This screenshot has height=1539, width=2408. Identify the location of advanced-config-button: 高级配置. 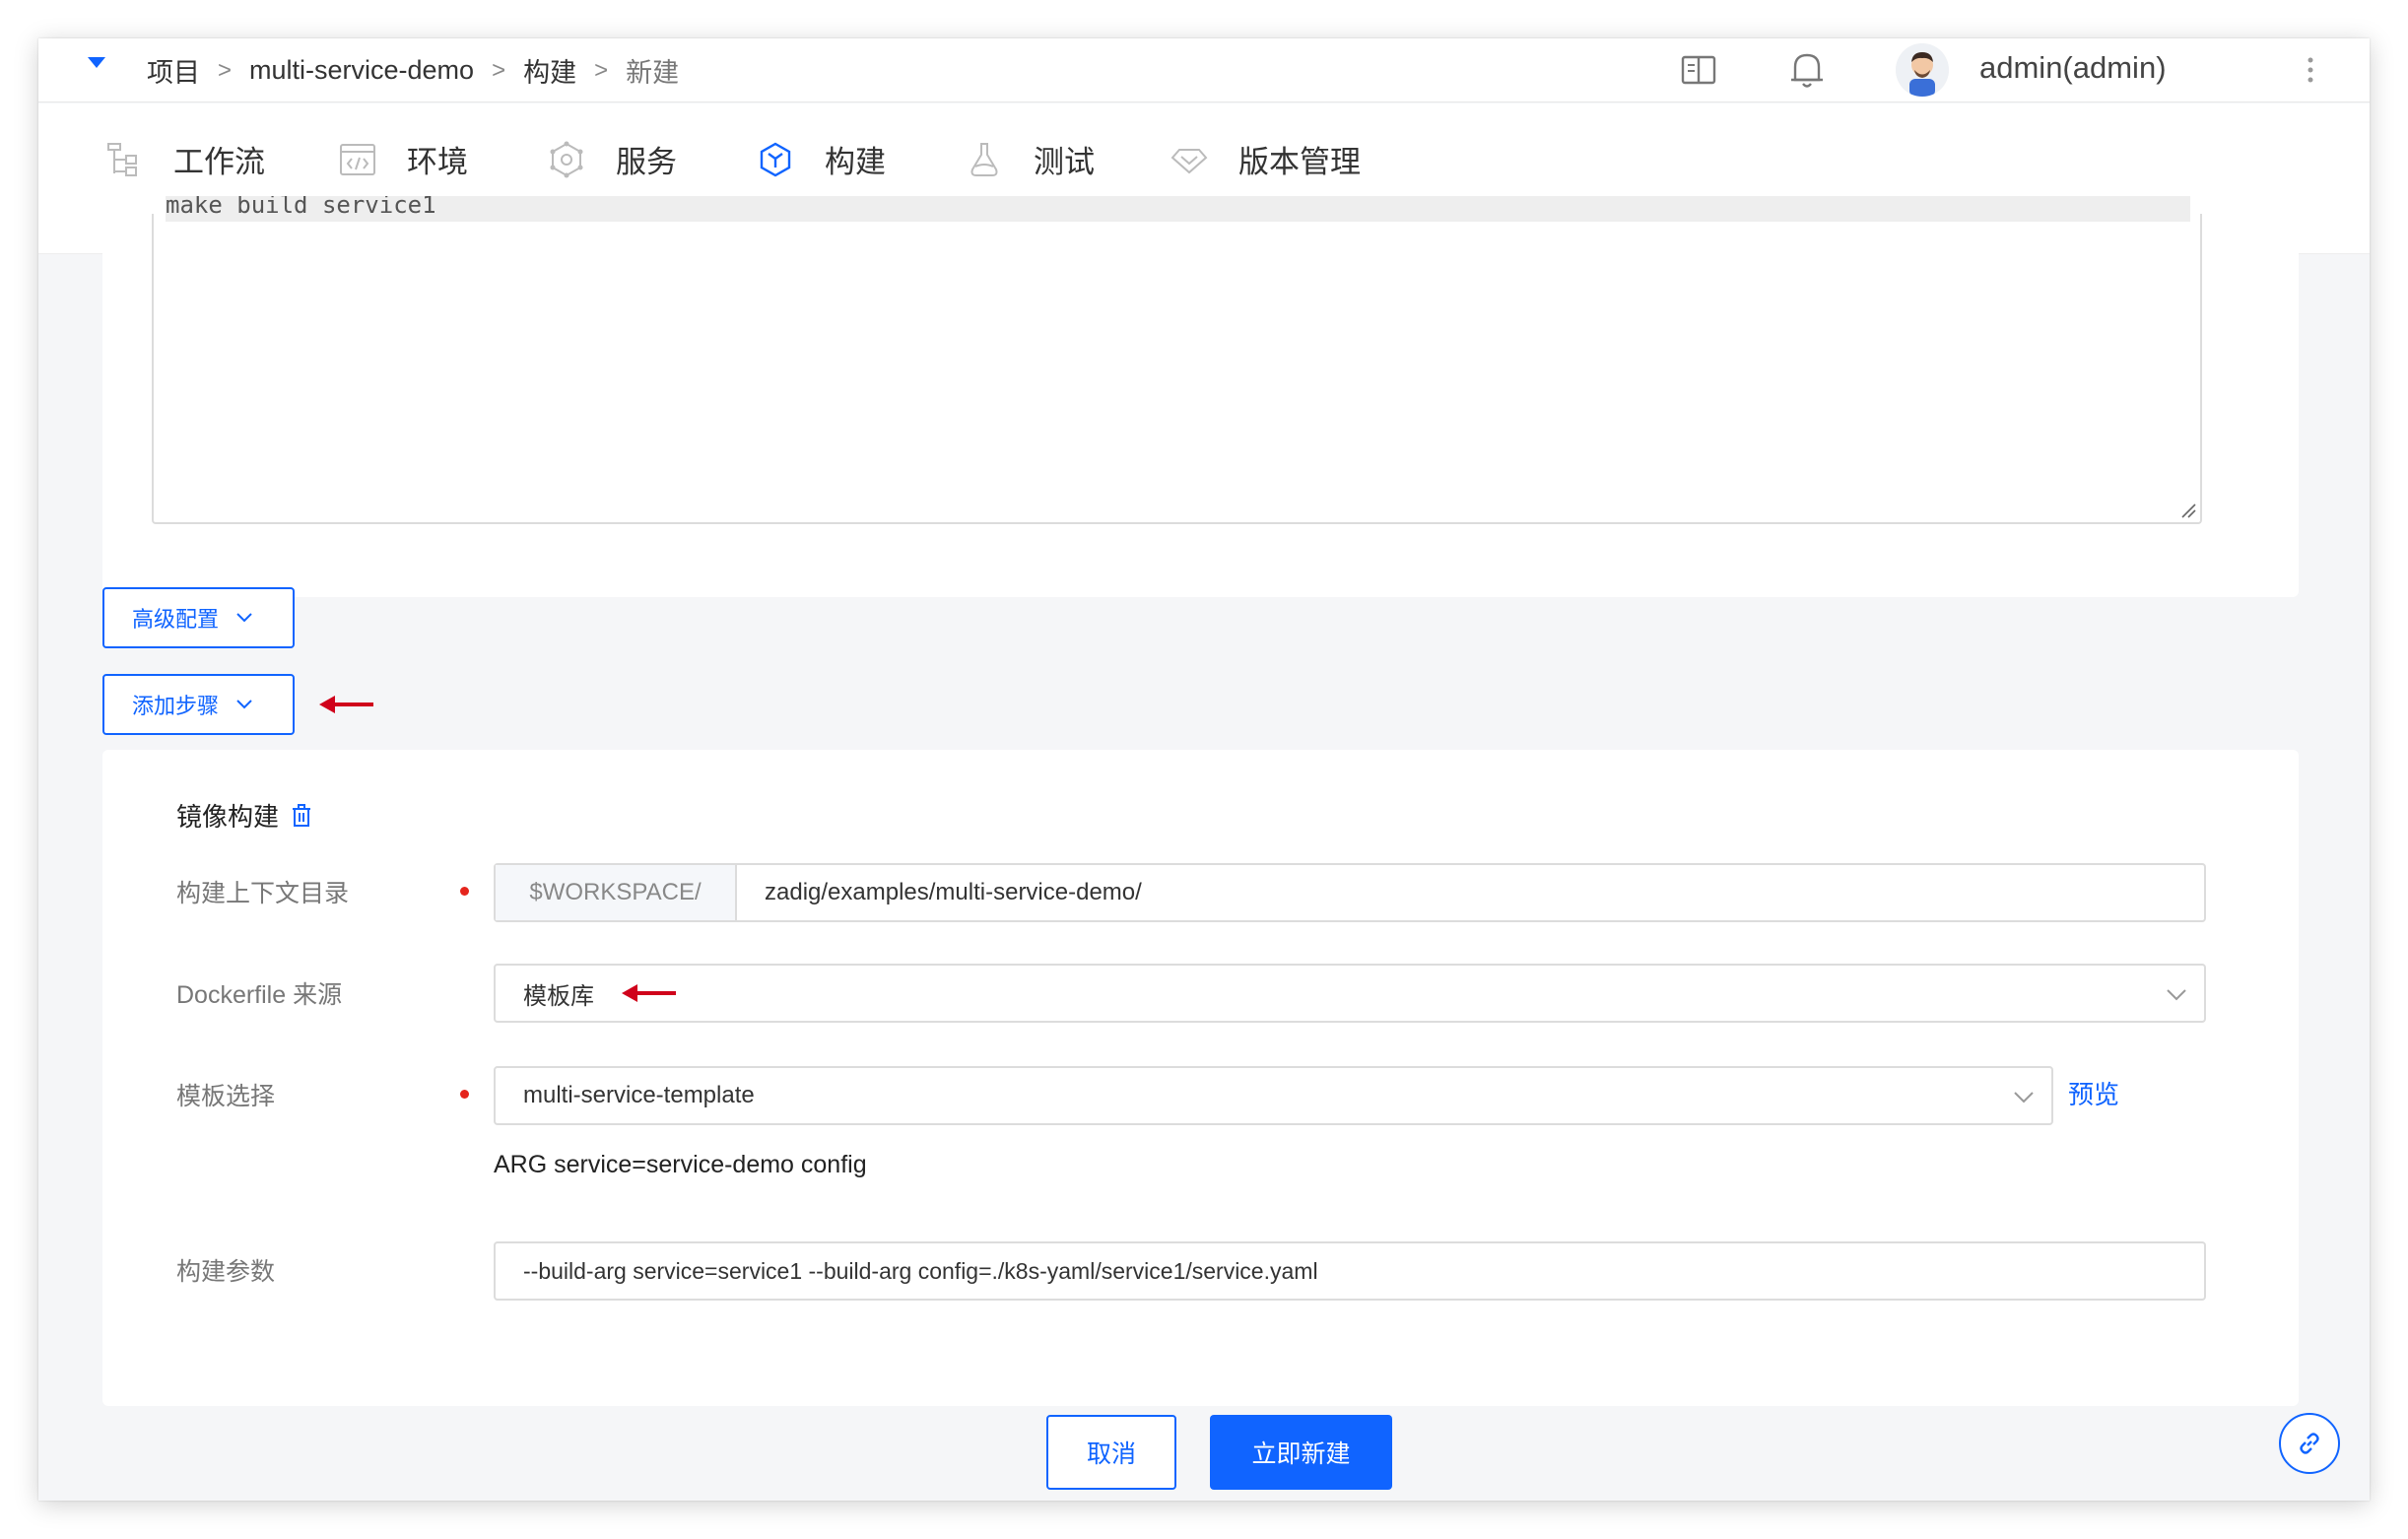
(198, 617).